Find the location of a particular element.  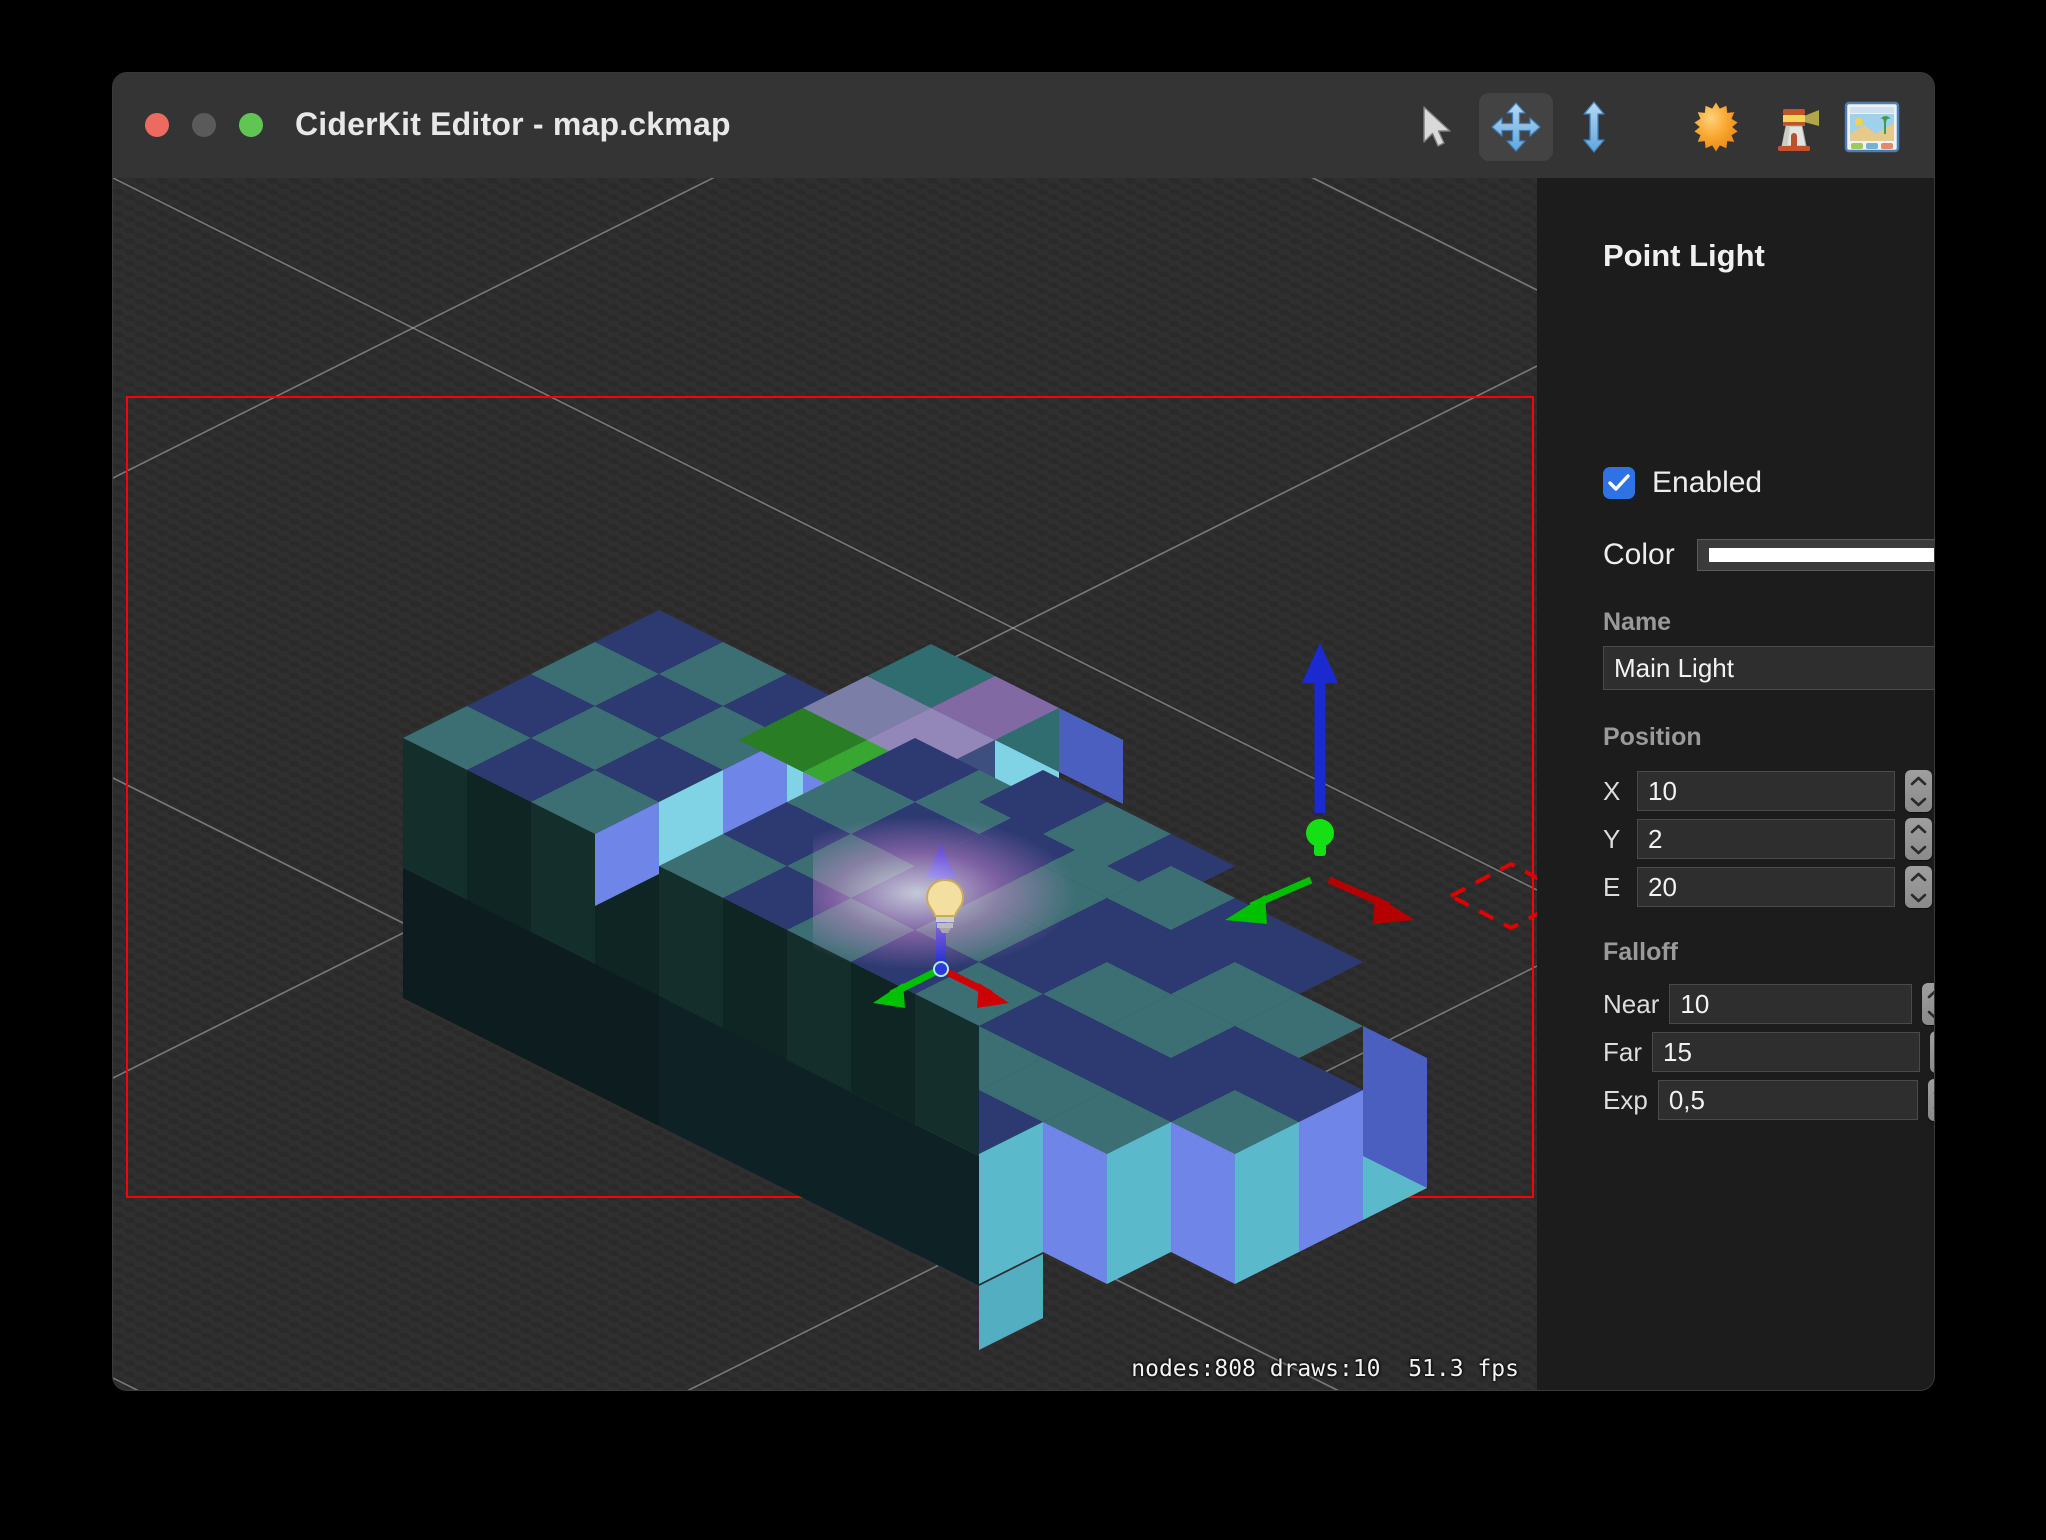

move-tool-button is located at coordinates (1516, 127).